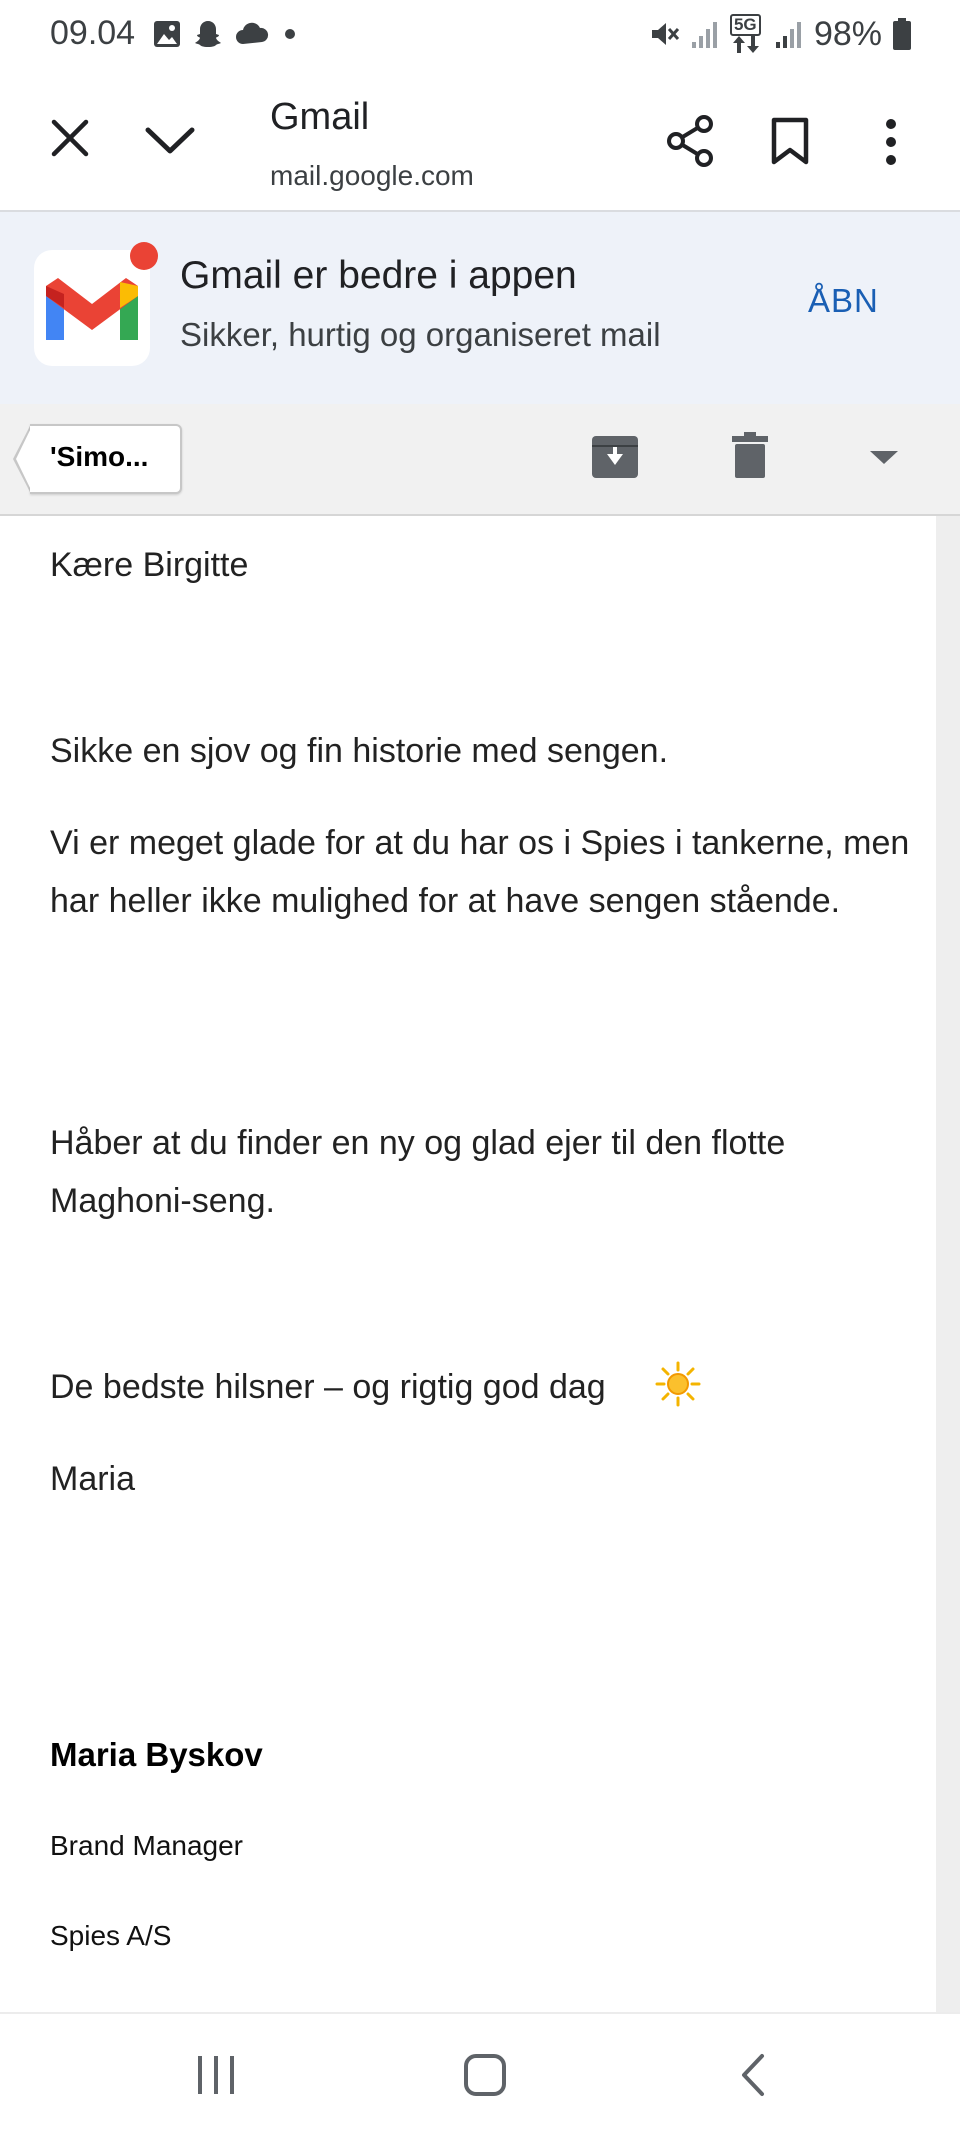  What do you see at coordinates (420, 334) in the screenshot?
I see `banner-subtitle: Sikker, hurtig og organiseret mail` at bounding box center [420, 334].